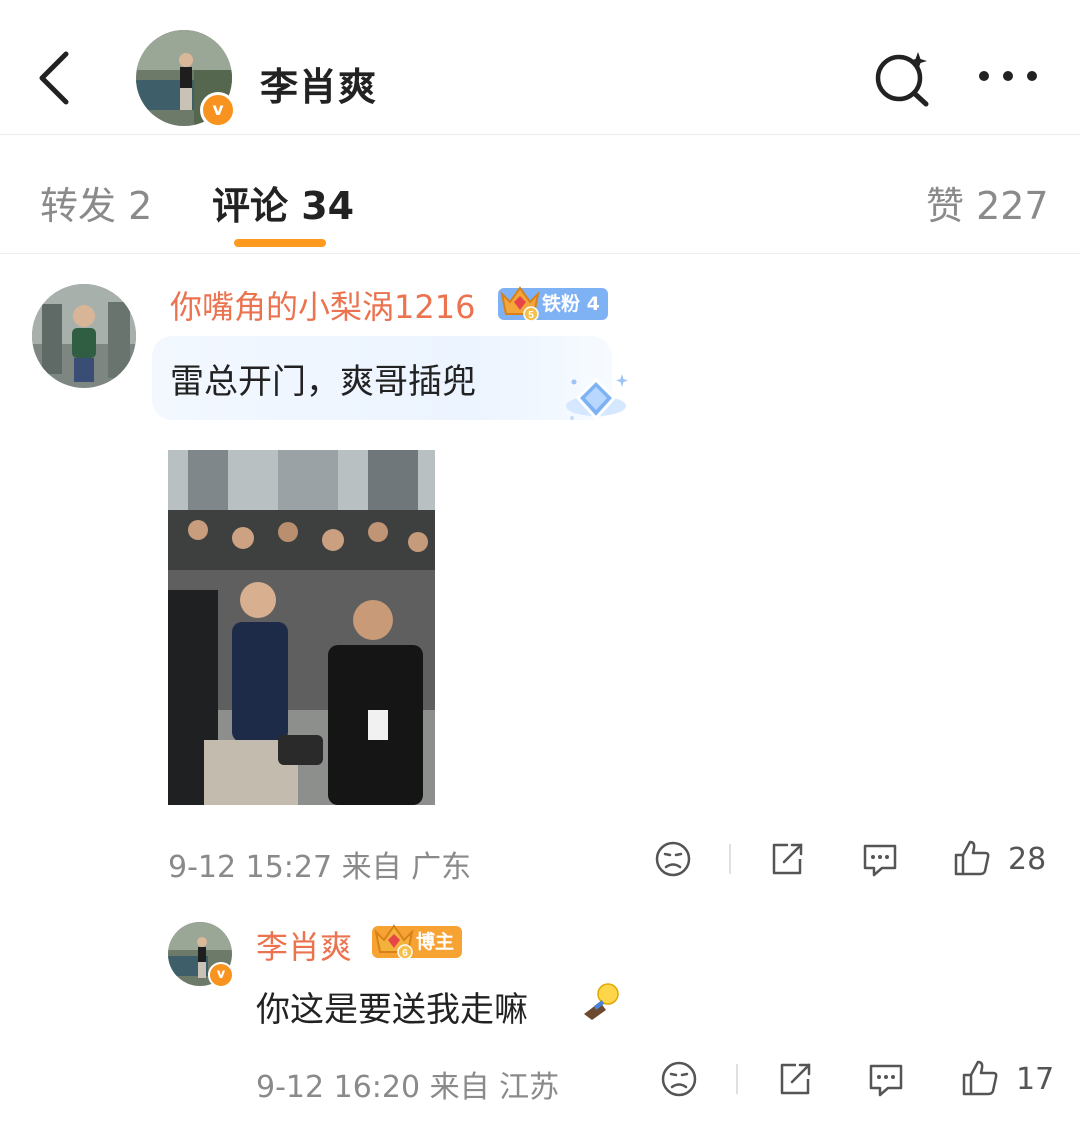 The width and height of the screenshot is (1080, 1127). I want to click on crown-icon: 5, so click(520, 304).